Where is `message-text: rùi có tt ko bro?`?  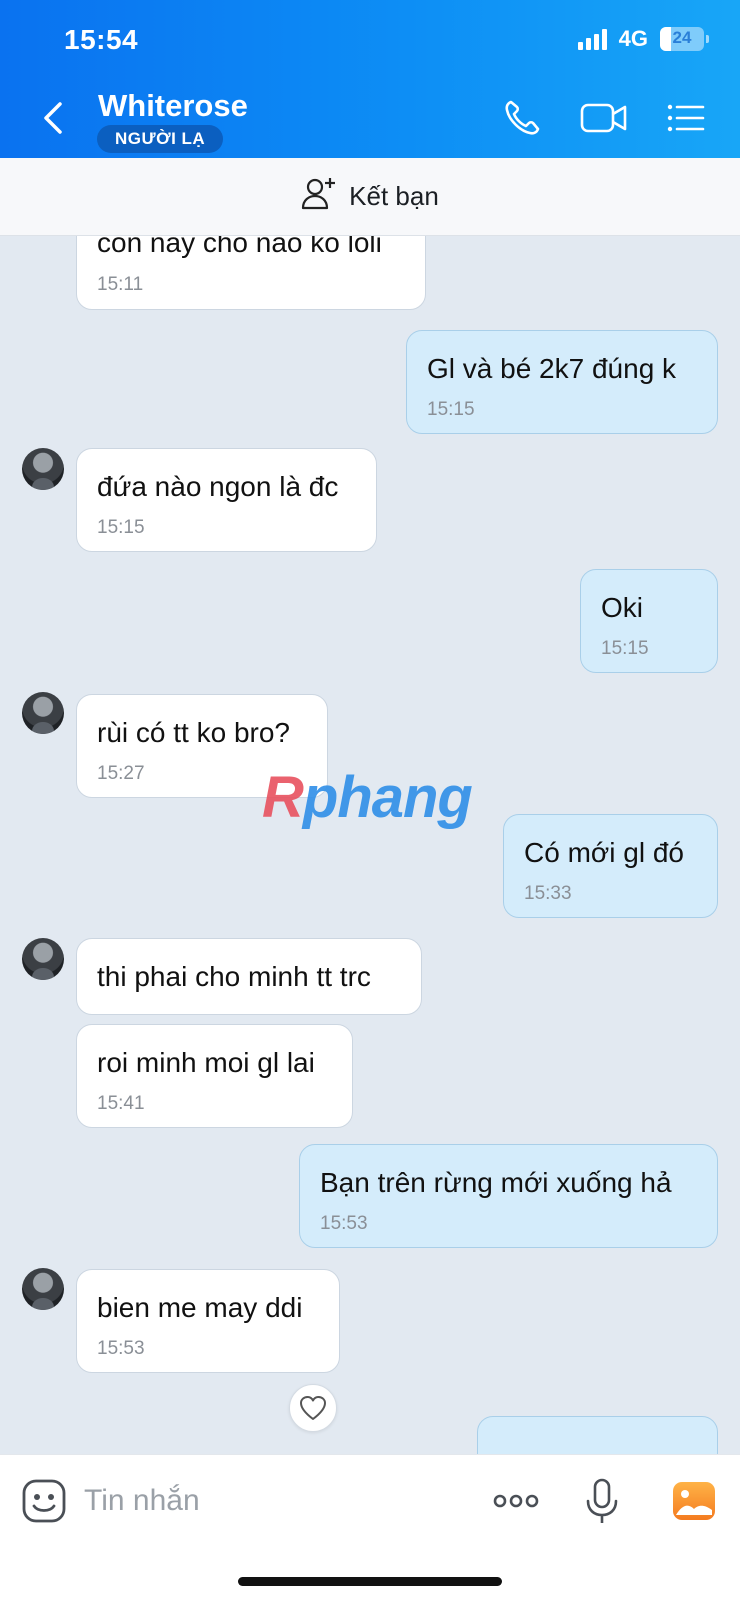
message-text: rùi có tt ko bro? is located at coordinates (193, 732).